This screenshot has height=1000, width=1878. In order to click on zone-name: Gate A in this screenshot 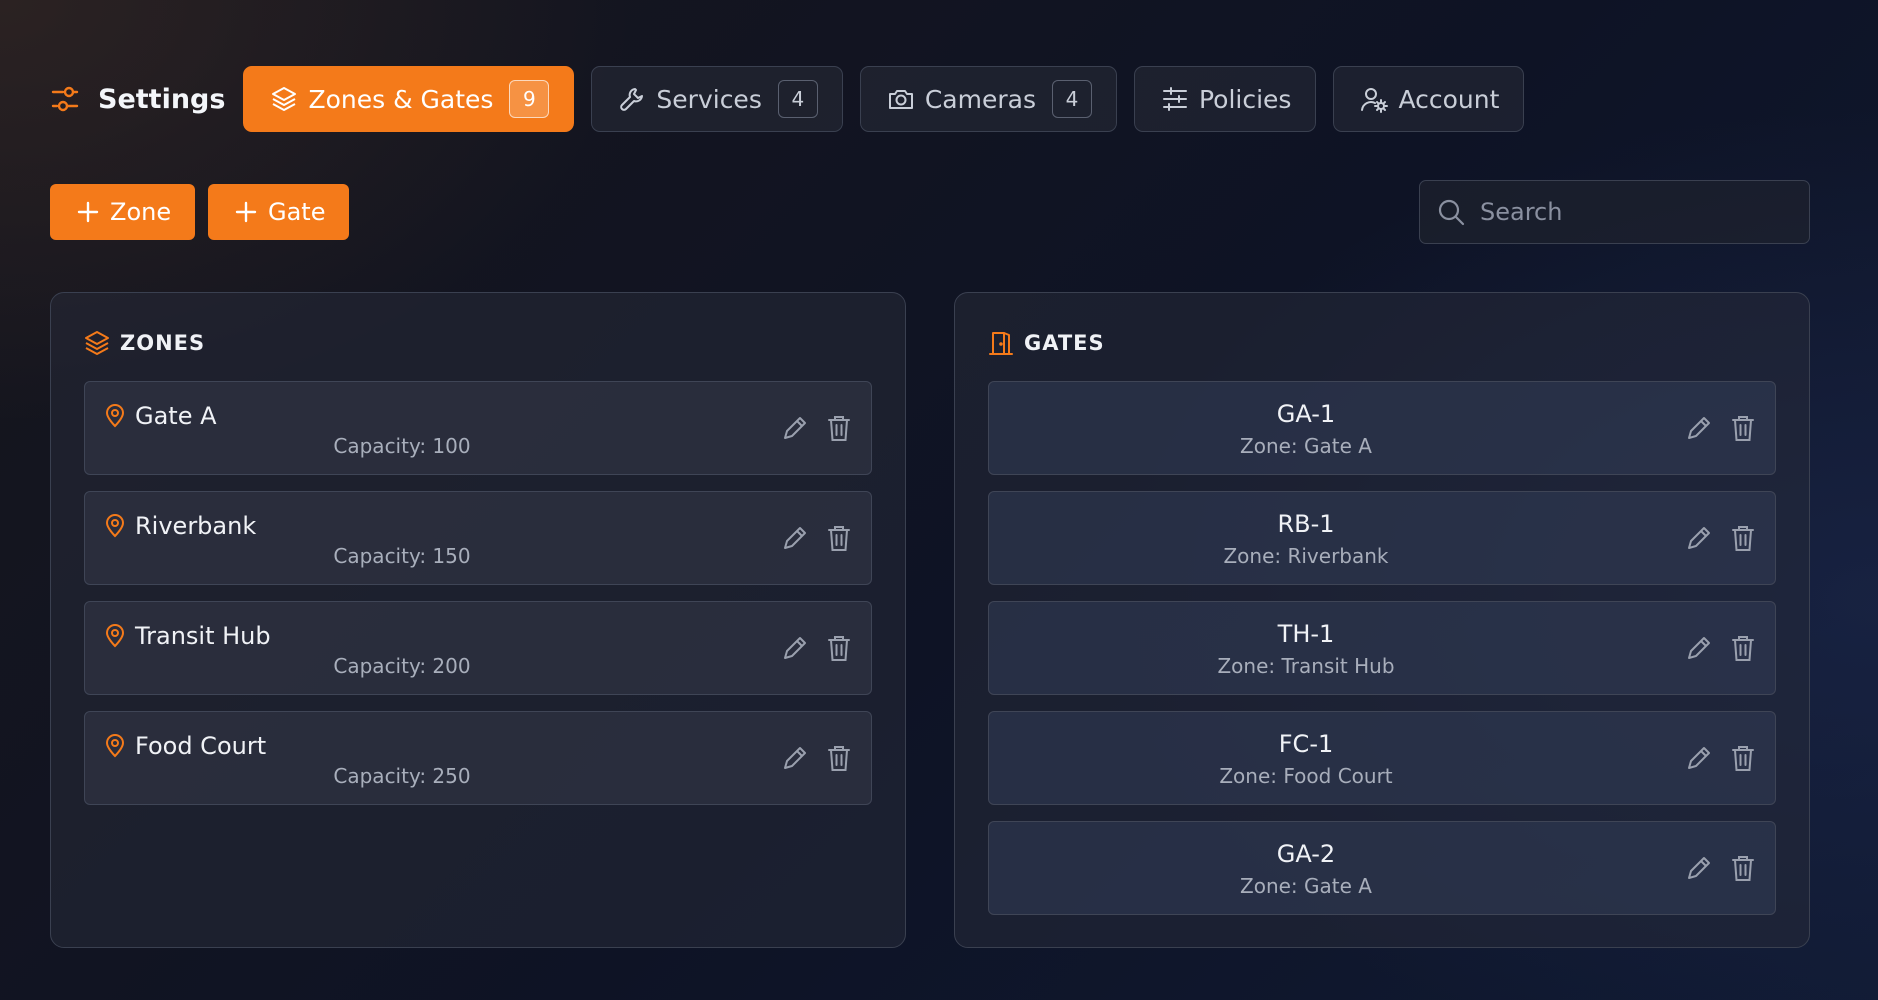, I will do `click(176, 416)`.